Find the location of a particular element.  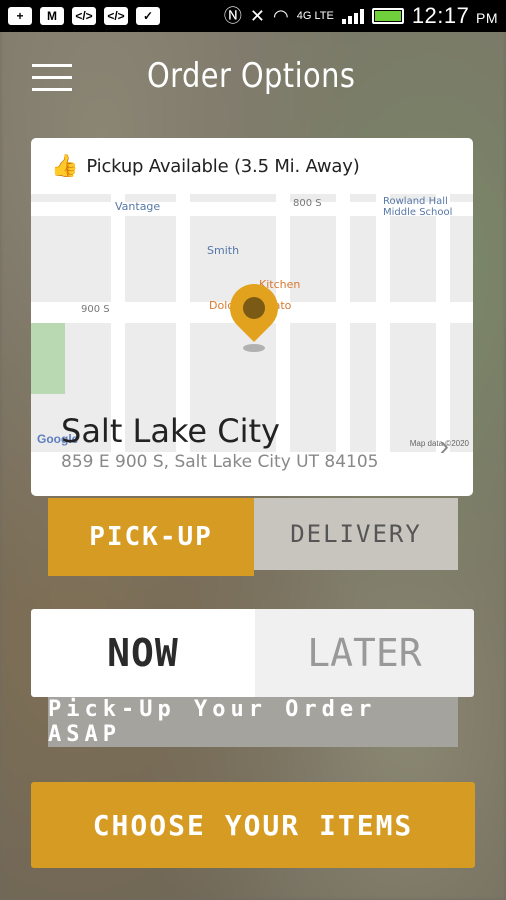

fulfillment-toggle: PICK-UP DELIVERY is located at coordinates (253, 537).